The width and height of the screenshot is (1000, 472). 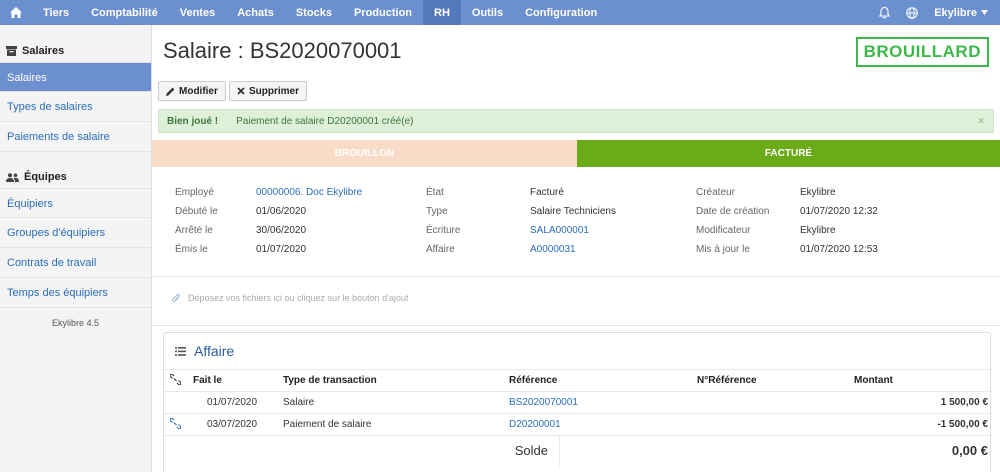 I want to click on box-icon, so click(x=11, y=51).